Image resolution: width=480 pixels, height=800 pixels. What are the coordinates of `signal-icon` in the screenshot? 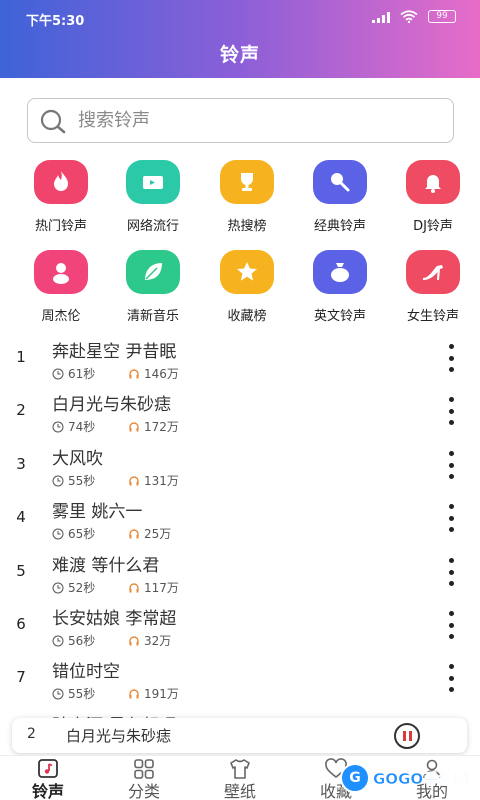 It's located at (381, 17).